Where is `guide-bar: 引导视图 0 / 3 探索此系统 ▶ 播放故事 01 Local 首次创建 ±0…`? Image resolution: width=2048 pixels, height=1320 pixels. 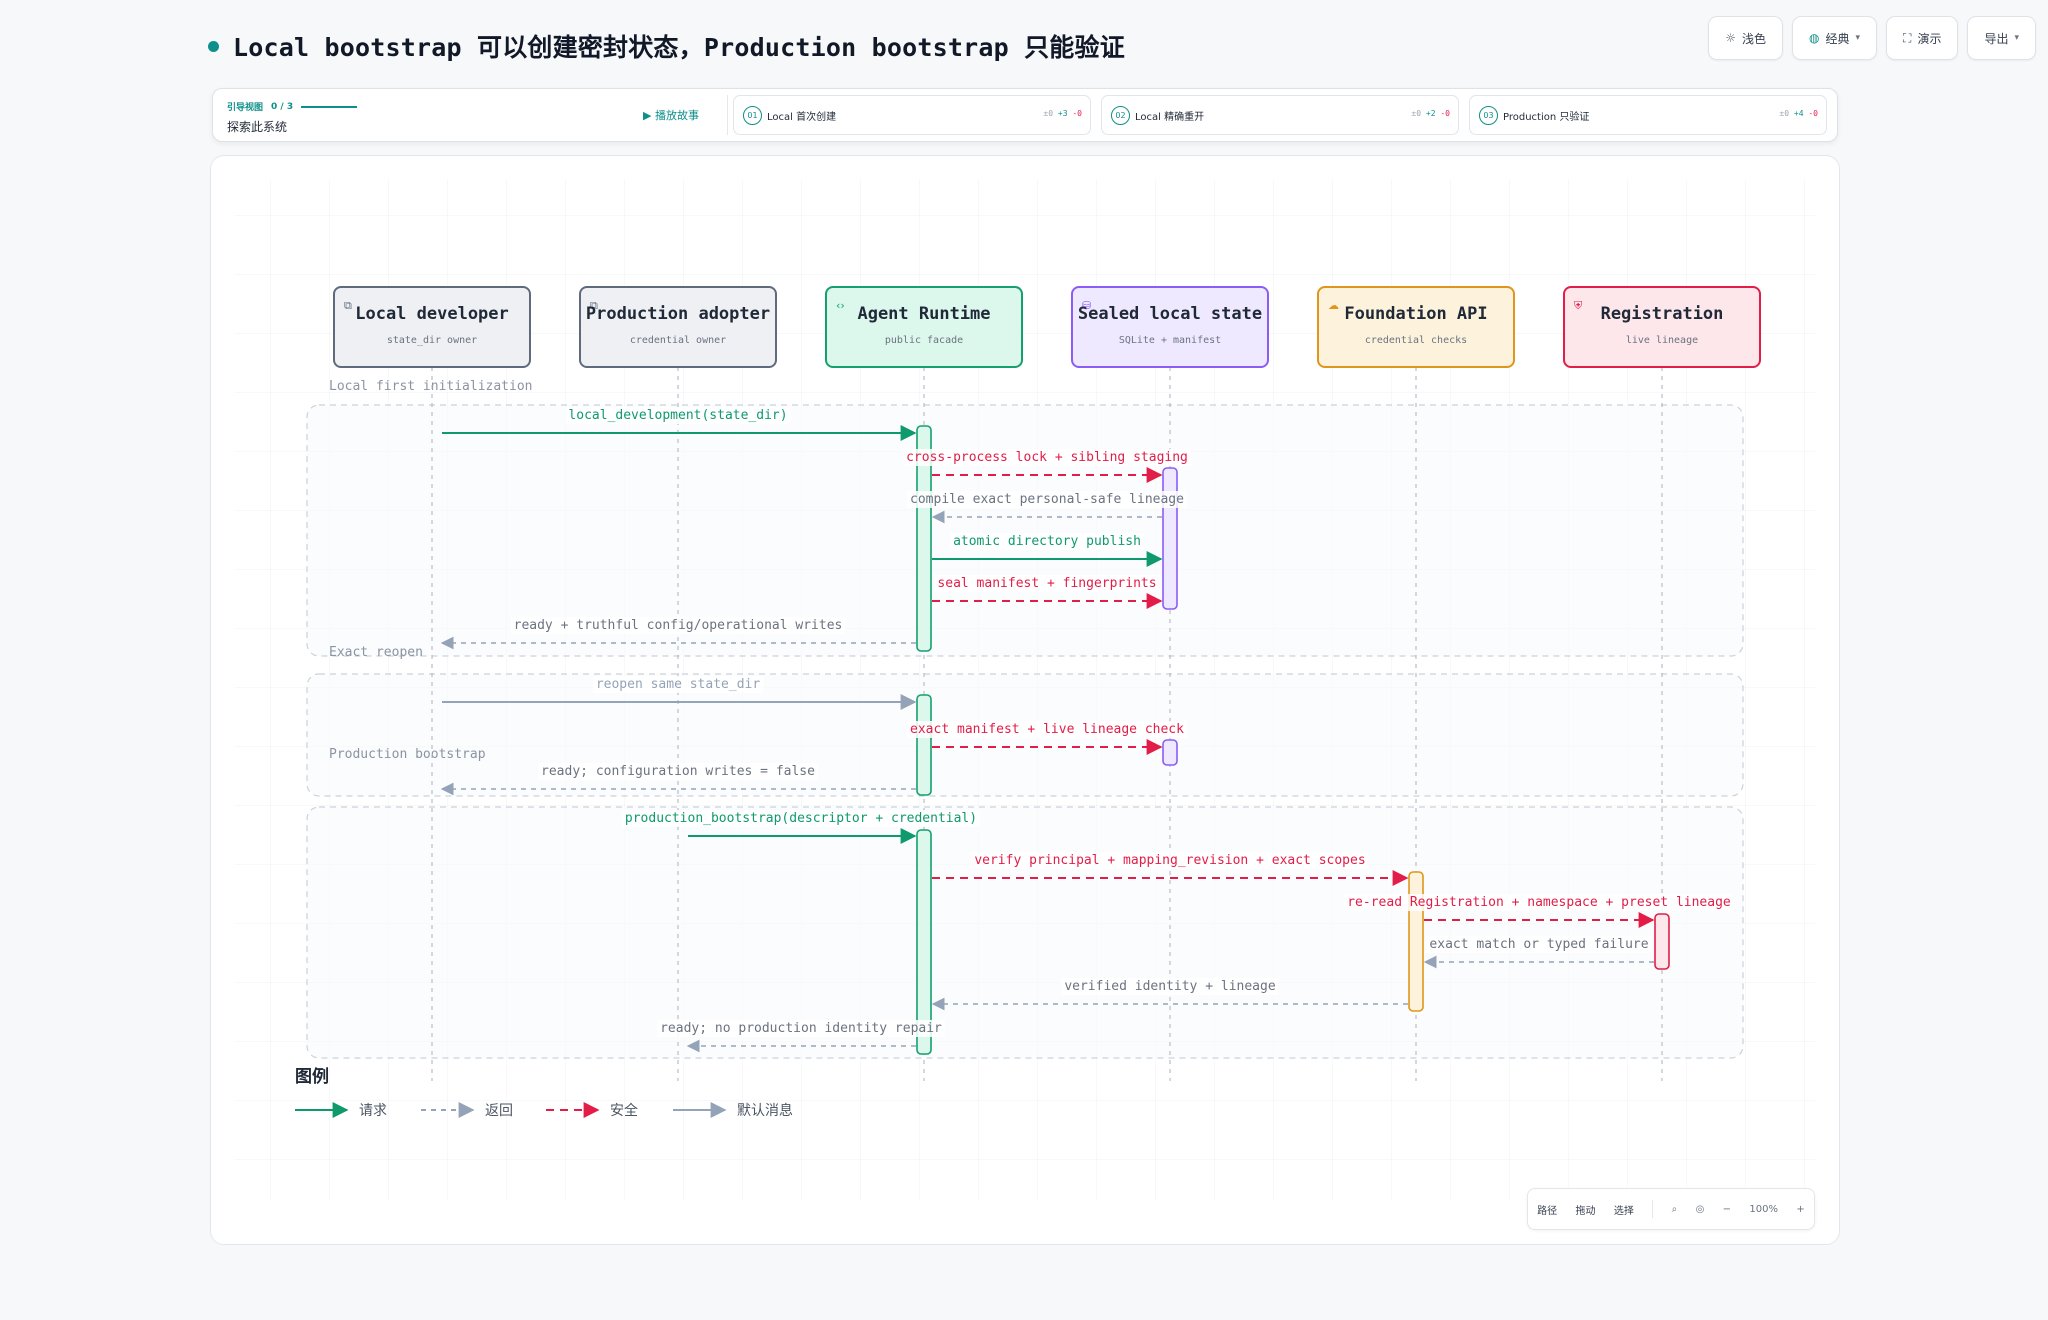 guide-bar: 引导视图 0 / 3 探索此系统 ▶ 播放故事 01 Local 首次创建 ±0… is located at coordinates (1025, 115).